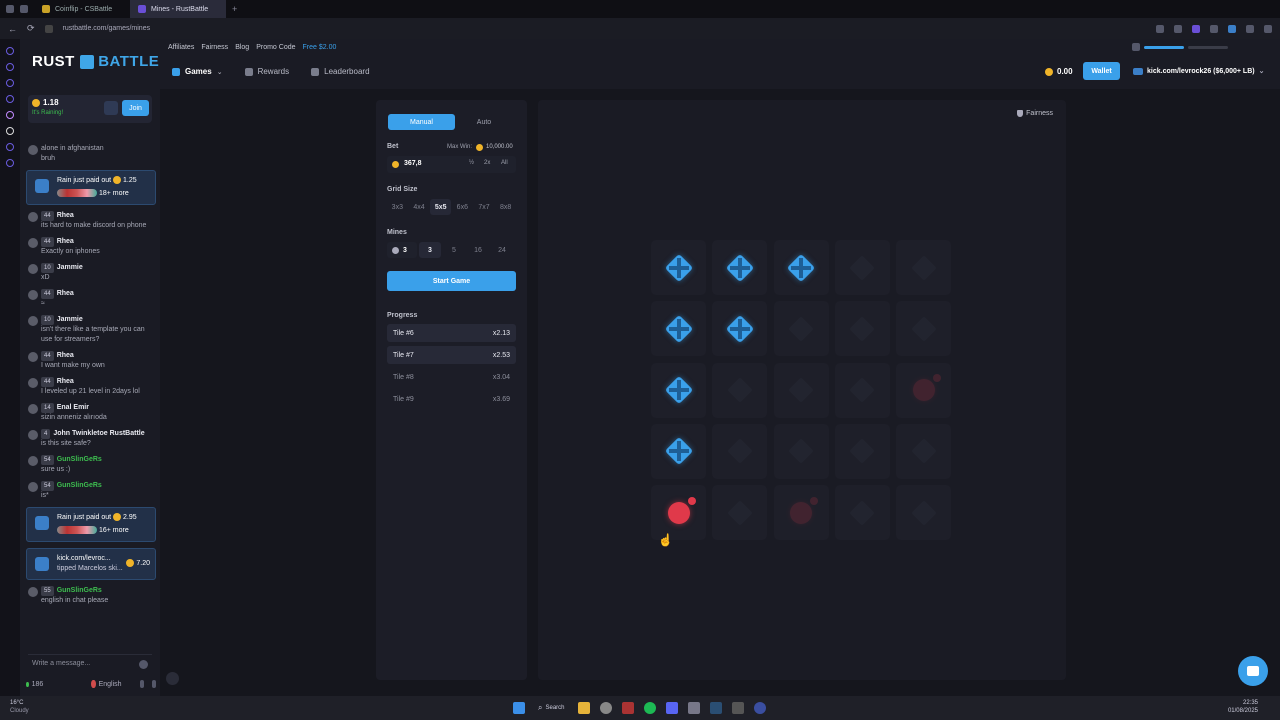  What do you see at coordinates (430, 250) in the screenshot?
I see `mines-count-option: 3` at bounding box center [430, 250].